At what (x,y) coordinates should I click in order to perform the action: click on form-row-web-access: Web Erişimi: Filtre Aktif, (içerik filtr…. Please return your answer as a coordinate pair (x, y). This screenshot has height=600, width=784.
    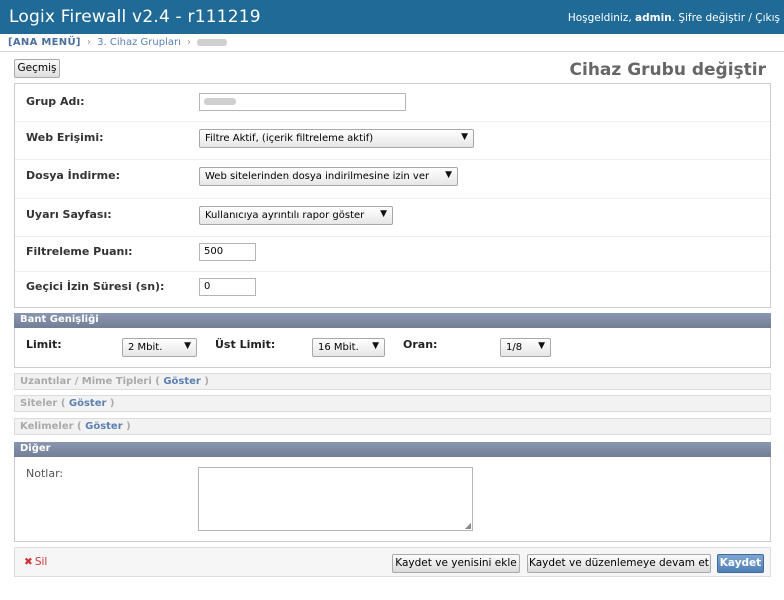
    Looking at the image, I should click on (392, 141).